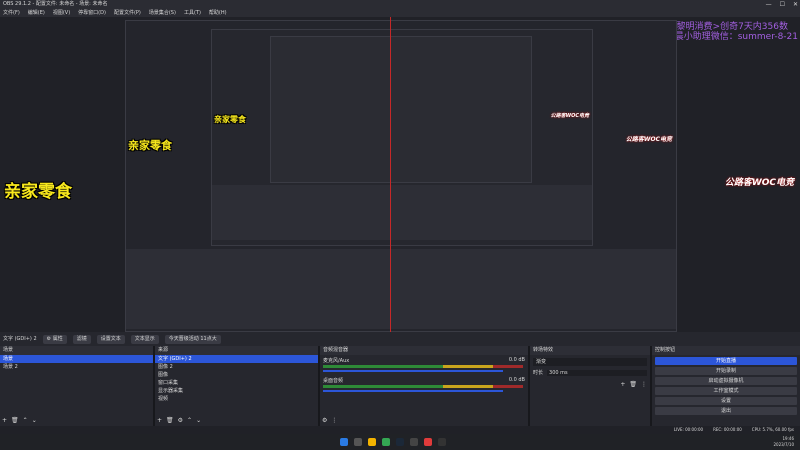 The height and width of the screenshot is (450, 800). Describe the element at coordinates (236, 383) in the screenshot. I see `source-item: 窗口采集` at that location.